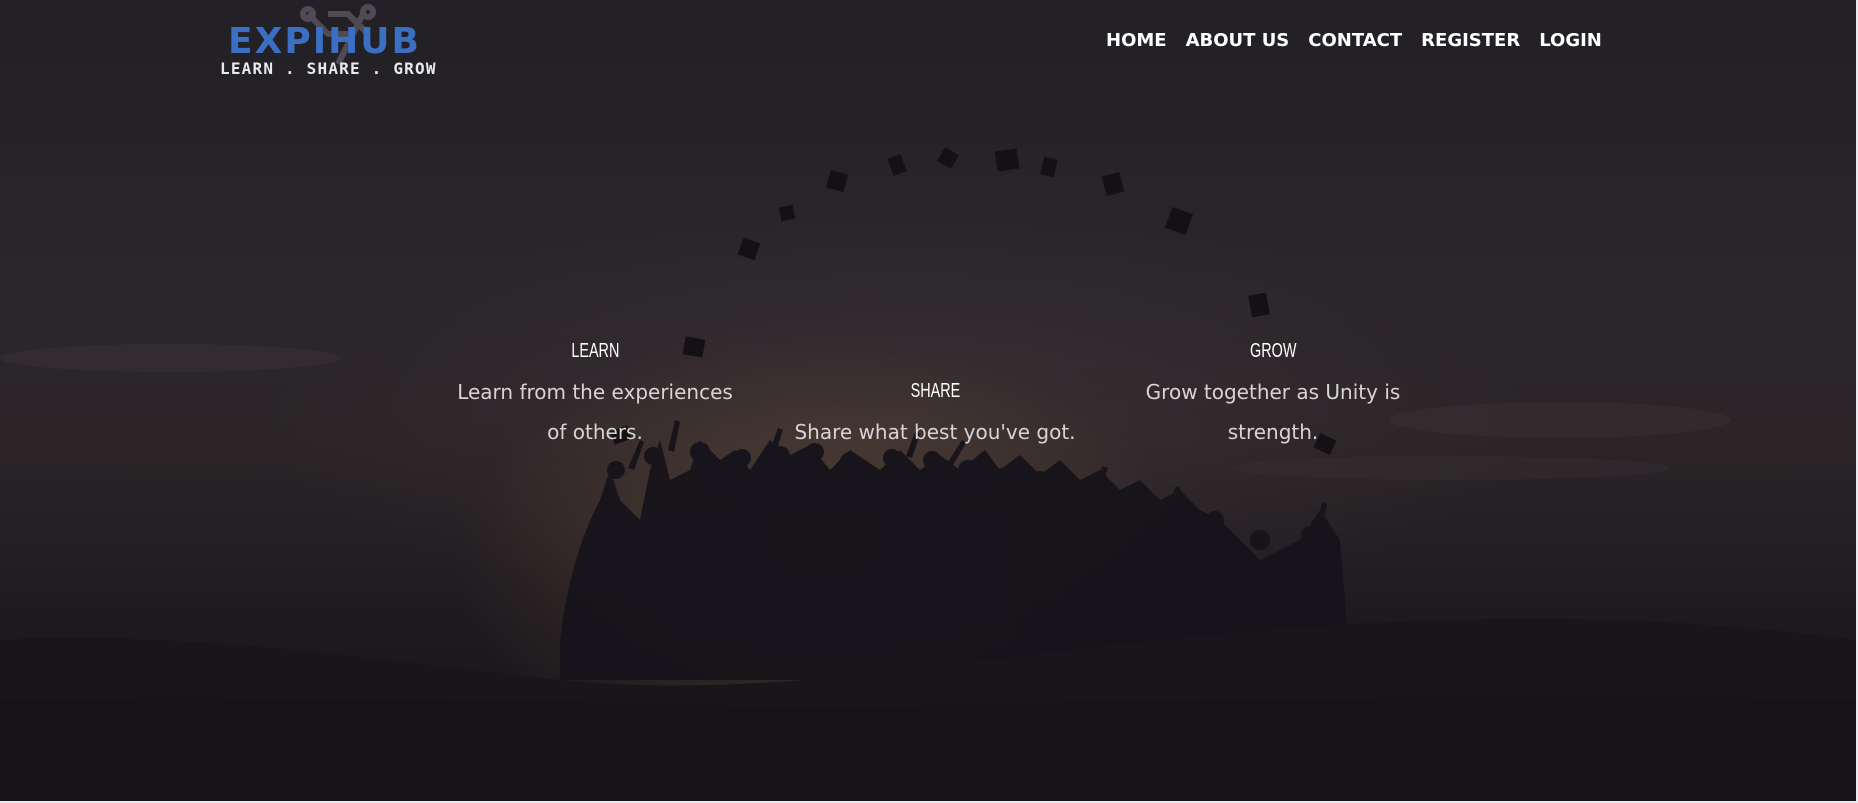 This screenshot has width=1858, height=803. I want to click on nav-contact-link: CONTACT, so click(1355, 40).